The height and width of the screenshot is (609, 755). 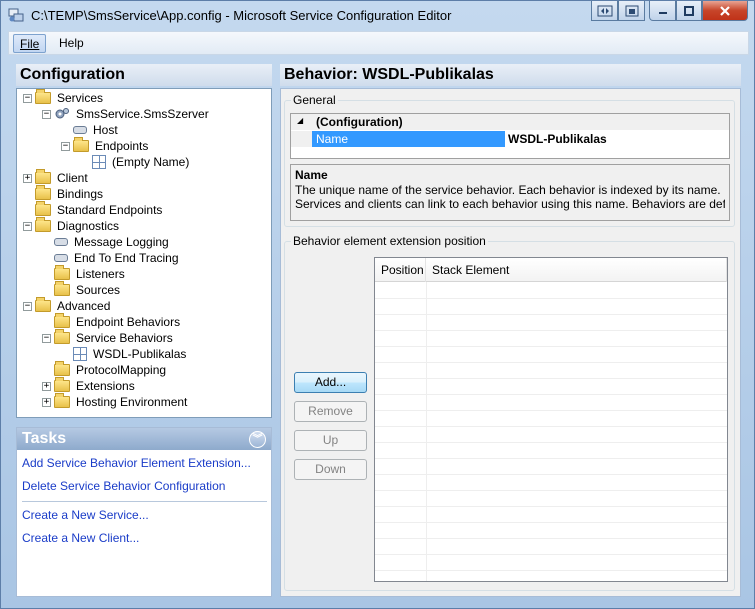 What do you see at coordinates (604, 11) in the screenshot?
I see `system-menu-button` at bounding box center [604, 11].